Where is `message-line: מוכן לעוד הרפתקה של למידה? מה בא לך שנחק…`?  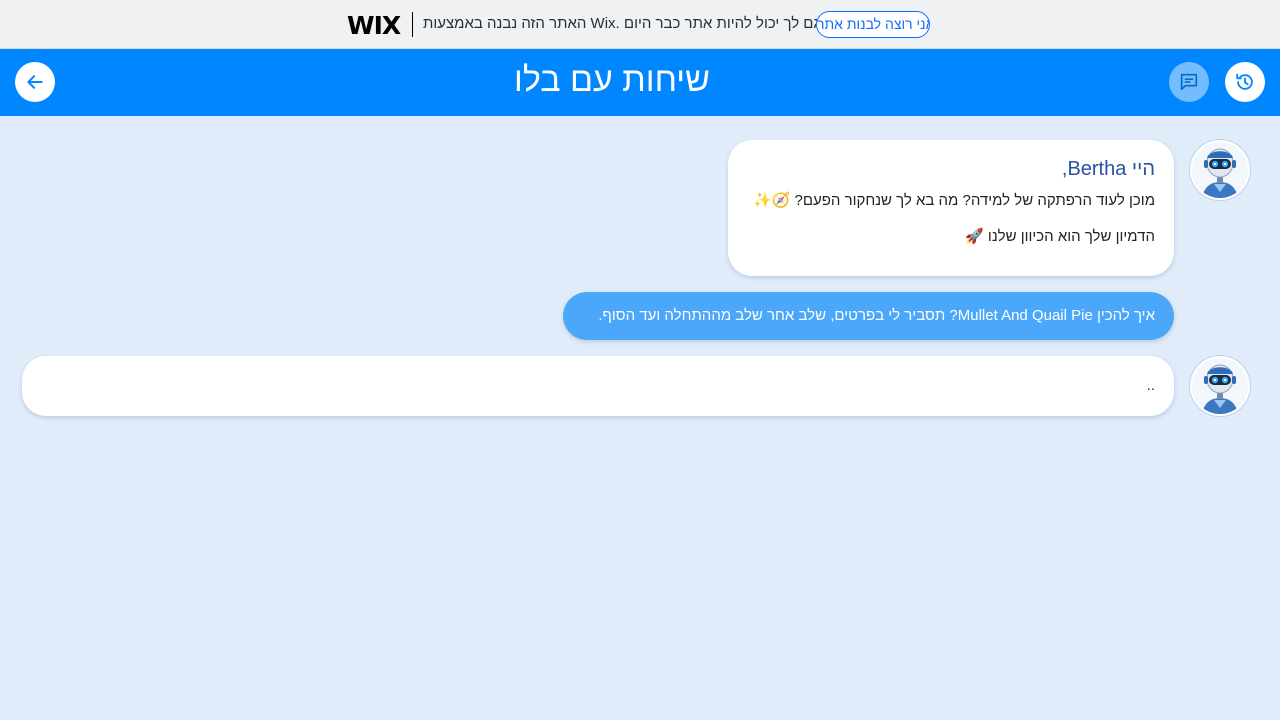 message-line: מוכן לעוד הרפתקה של למידה? מה בא לך שנחק… is located at coordinates (951, 200).